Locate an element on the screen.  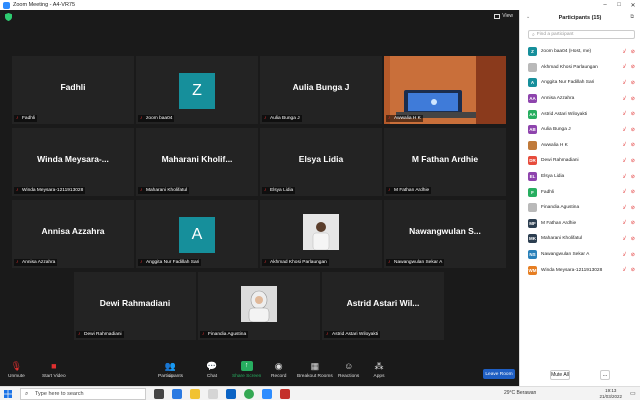
participant-search-input: ⌕ Find a participant is located at coordinates (581, 34).